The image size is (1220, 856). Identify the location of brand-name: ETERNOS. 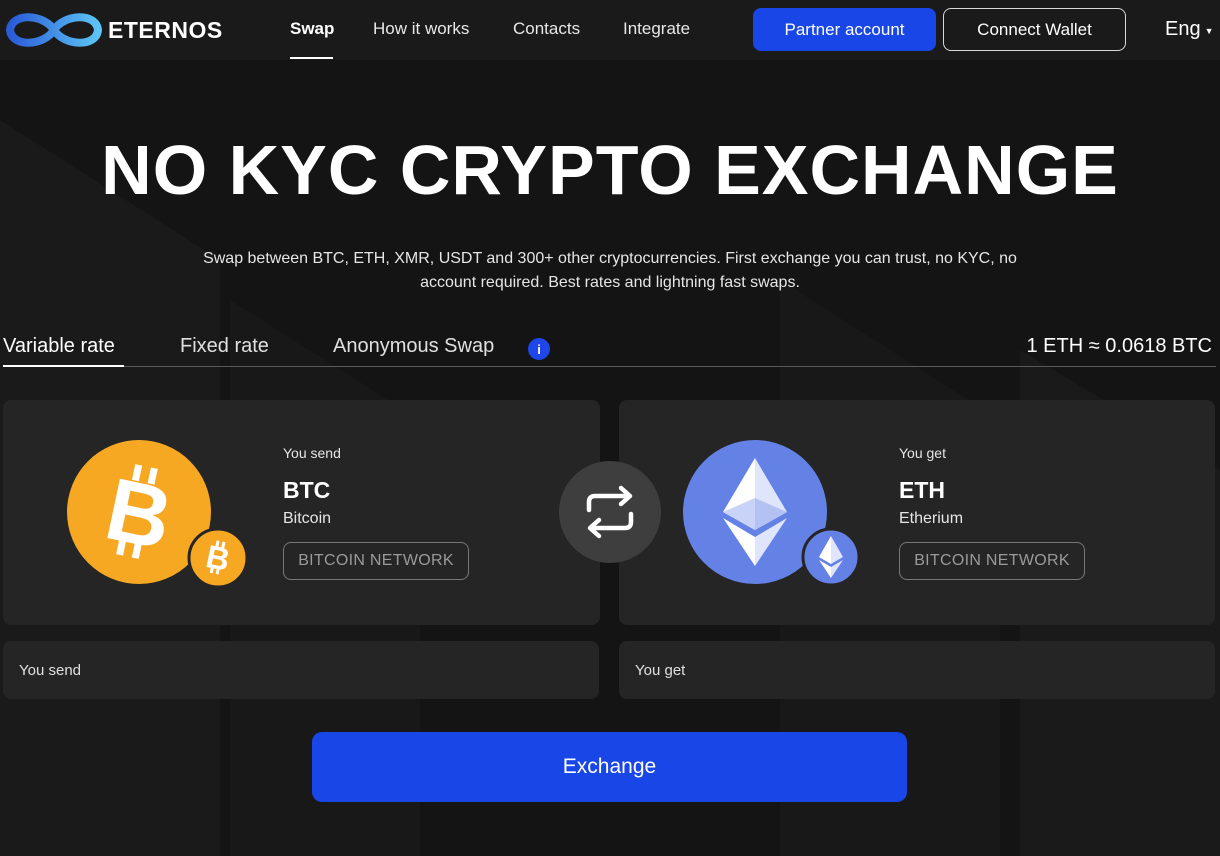
(165, 29).